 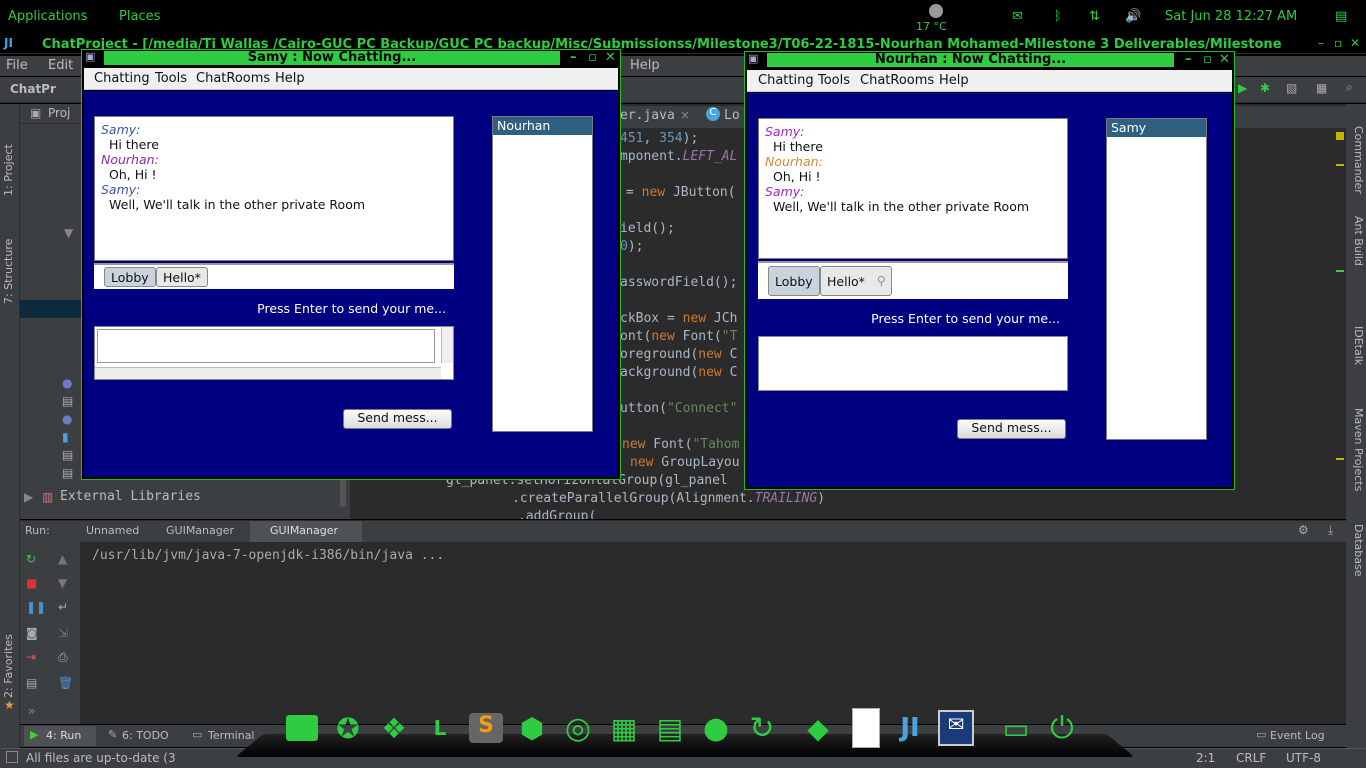 What do you see at coordinates (956, 728) in the screenshot?
I see `chat-icon: ✉` at bounding box center [956, 728].